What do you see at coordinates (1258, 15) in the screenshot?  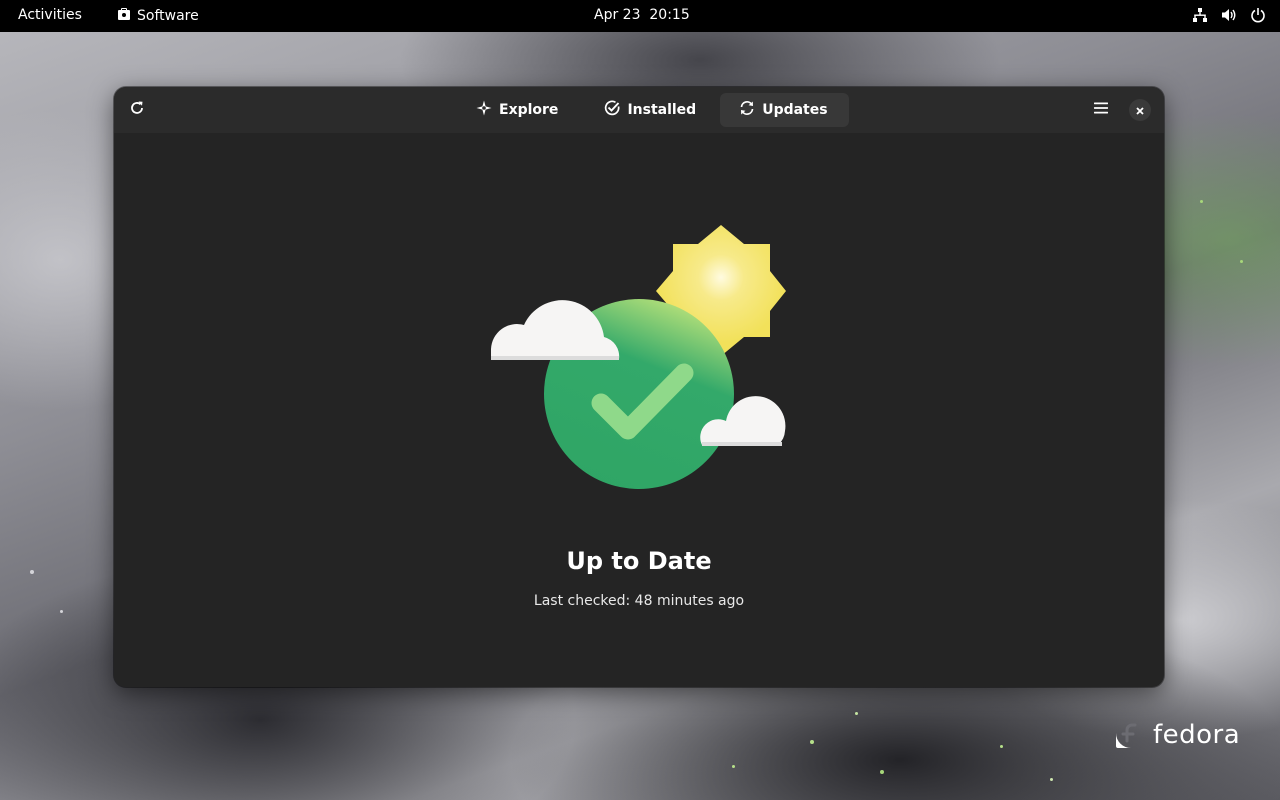 I see `power-icon` at bounding box center [1258, 15].